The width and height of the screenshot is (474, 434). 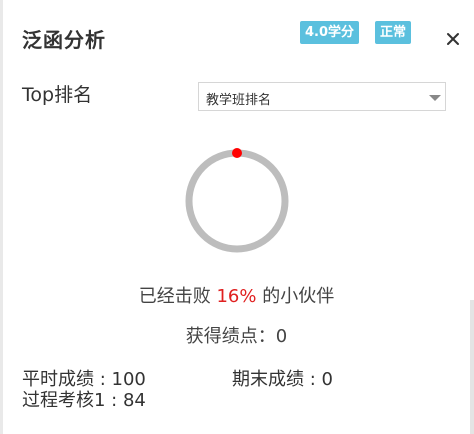 I want to click on ring-track, so click(x=237, y=201).